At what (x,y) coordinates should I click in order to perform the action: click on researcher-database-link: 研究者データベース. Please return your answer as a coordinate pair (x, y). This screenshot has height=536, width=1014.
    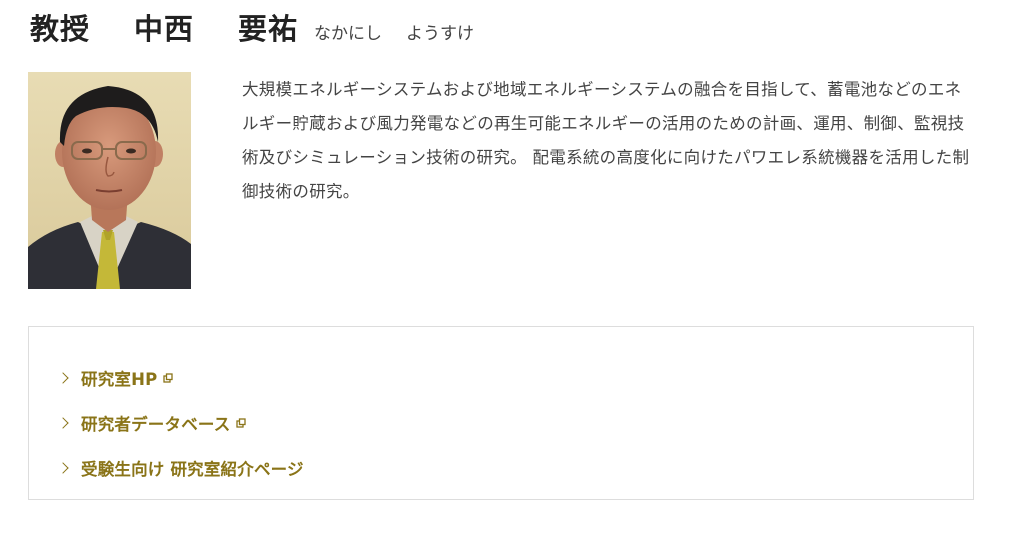
    Looking at the image, I should click on (155, 423).